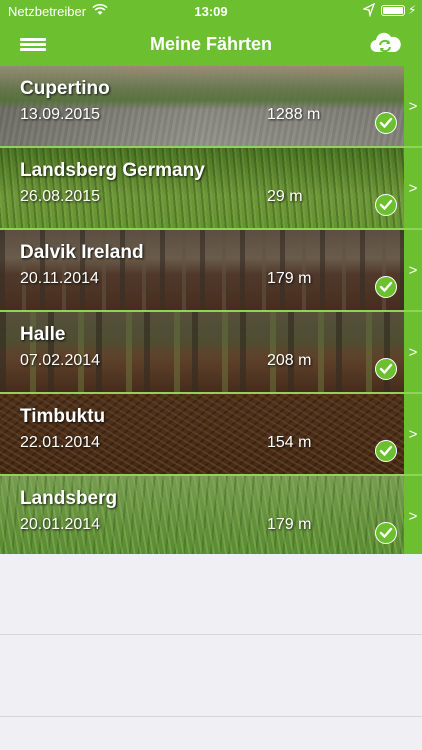 This screenshot has width=422, height=750. What do you see at coordinates (60, 114) in the screenshot?
I see `track-date: 13.09.2015` at bounding box center [60, 114].